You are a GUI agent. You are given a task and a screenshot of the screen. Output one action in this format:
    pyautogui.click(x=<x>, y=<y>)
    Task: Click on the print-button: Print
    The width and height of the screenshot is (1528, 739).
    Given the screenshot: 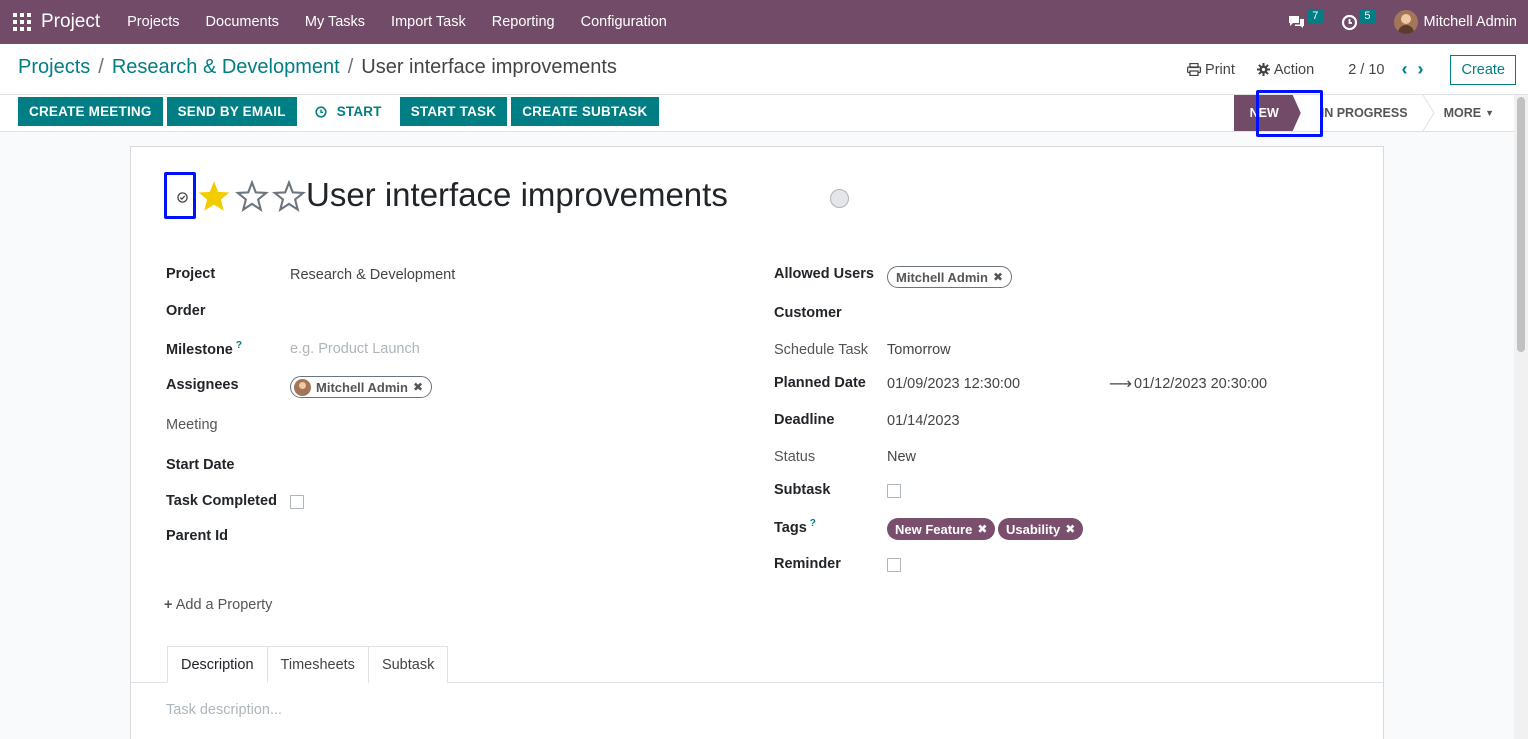 What is the action you would take?
    pyautogui.click(x=1211, y=70)
    